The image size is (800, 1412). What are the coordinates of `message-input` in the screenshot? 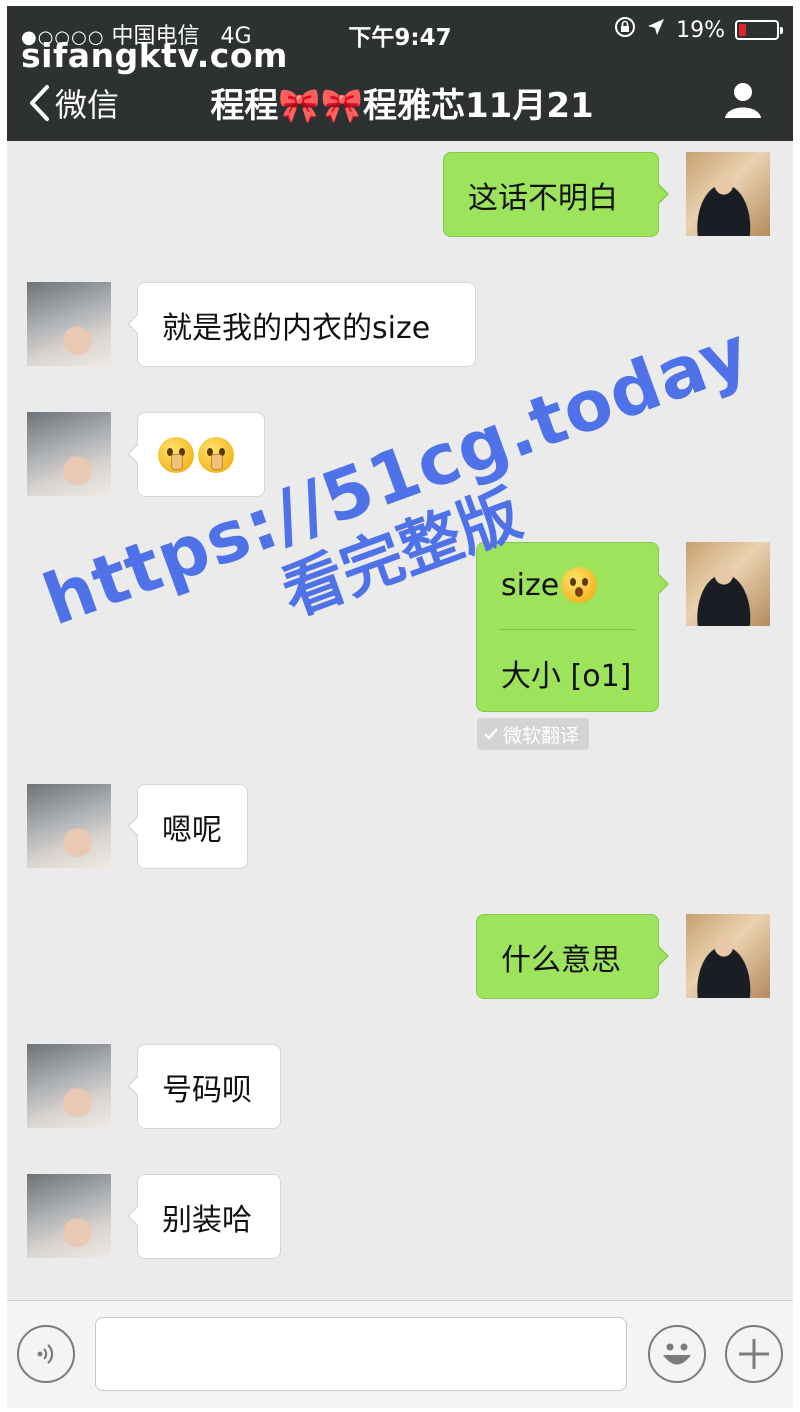 It's located at (361, 1354).